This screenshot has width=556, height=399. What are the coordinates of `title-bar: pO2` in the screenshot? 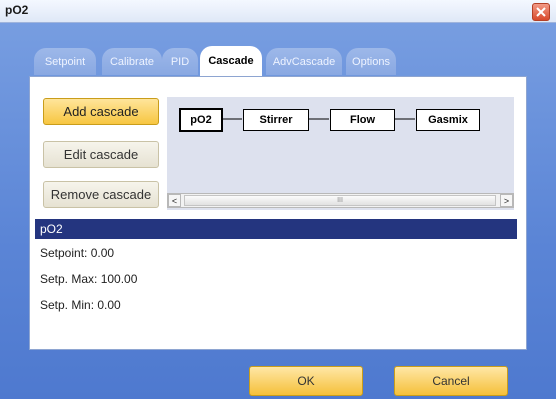 It's located at (278, 11).